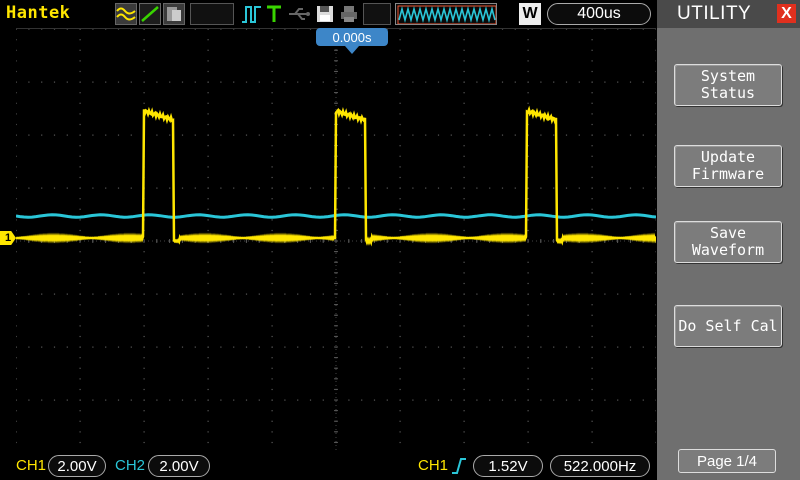  I want to click on brand-logo: Hantek, so click(38, 13).